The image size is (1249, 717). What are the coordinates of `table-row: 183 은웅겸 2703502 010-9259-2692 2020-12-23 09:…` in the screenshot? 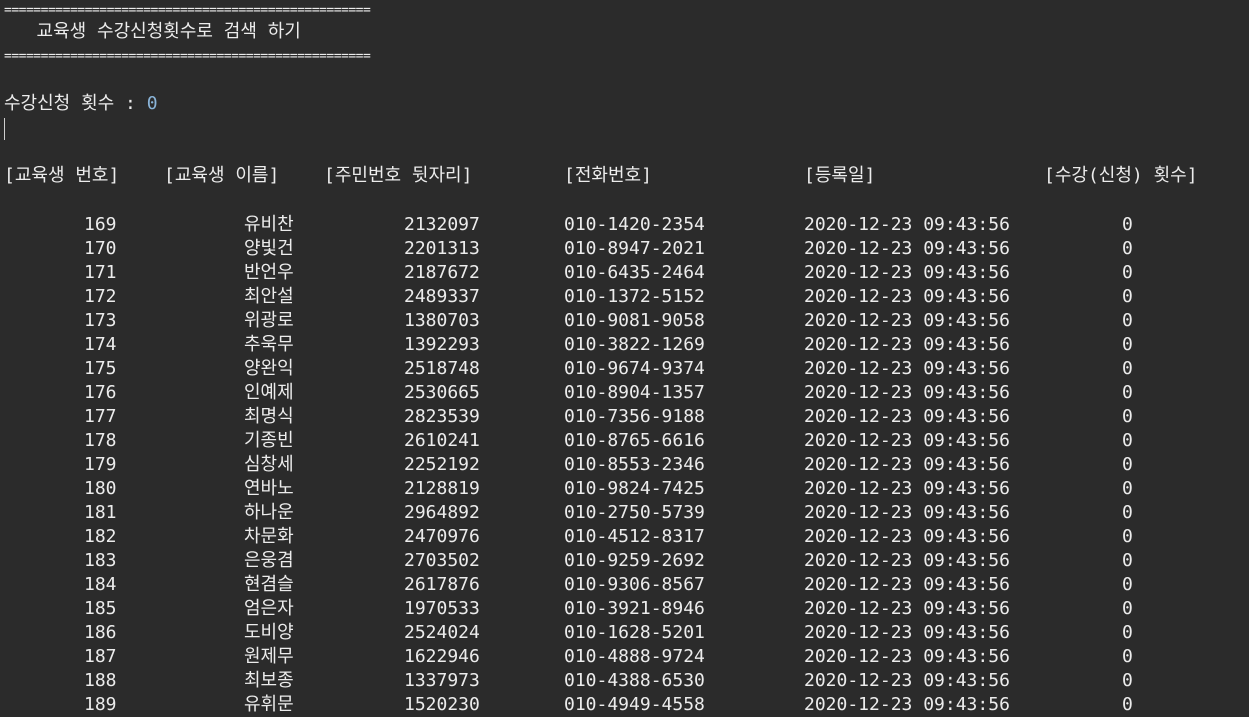 It's located at (624, 561).